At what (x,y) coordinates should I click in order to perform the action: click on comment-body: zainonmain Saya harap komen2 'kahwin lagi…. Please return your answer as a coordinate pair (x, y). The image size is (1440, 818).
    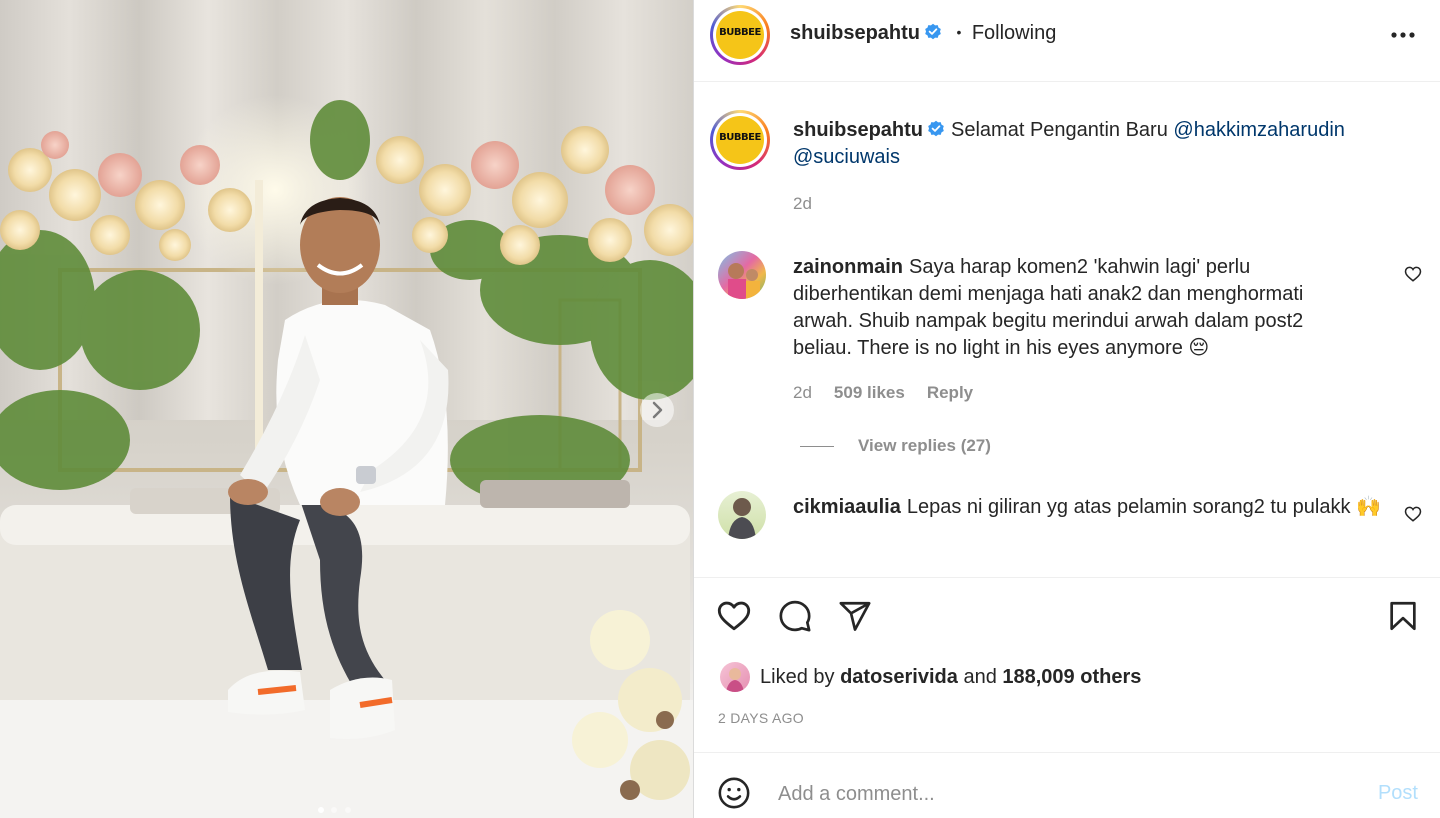
    Looking at the image, I should click on (1073, 308).